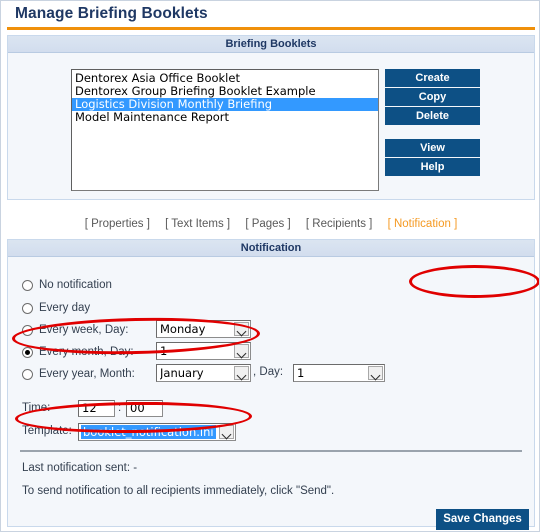 Image resolution: width=540 pixels, height=532 pixels. What do you see at coordinates (80, 468) in the screenshot?
I see `last-notification-sent-text: Last notification sent: -` at bounding box center [80, 468].